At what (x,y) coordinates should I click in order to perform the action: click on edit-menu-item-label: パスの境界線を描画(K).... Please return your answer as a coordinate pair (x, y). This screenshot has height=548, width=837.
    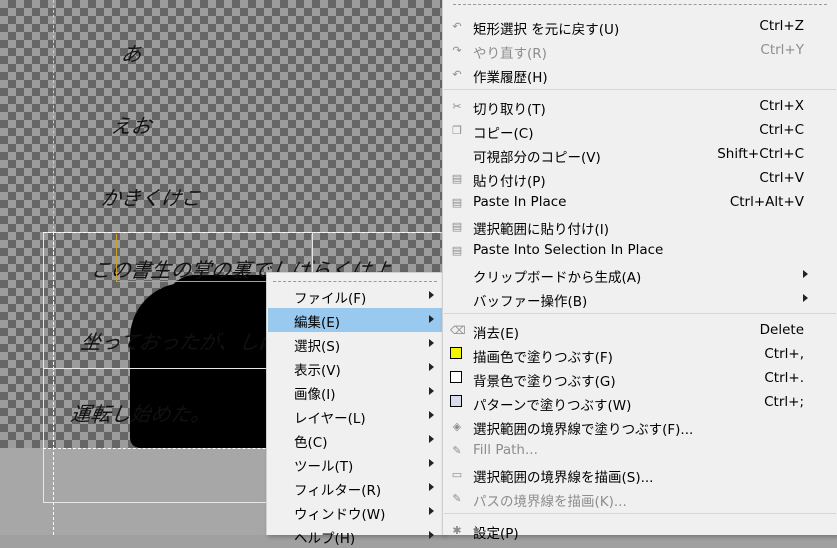
    Looking at the image, I should click on (550, 502).